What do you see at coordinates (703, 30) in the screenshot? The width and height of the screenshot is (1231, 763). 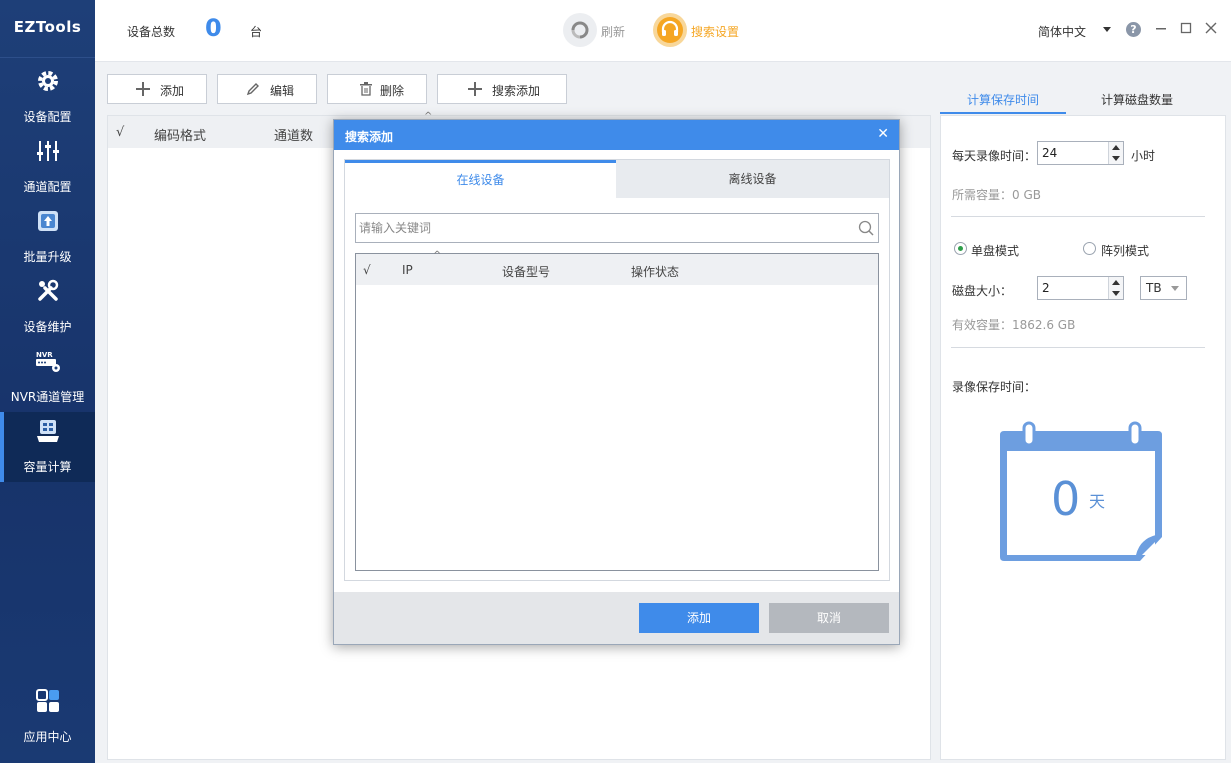 I see `search-settings-button: 搜索设置` at bounding box center [703, 30].